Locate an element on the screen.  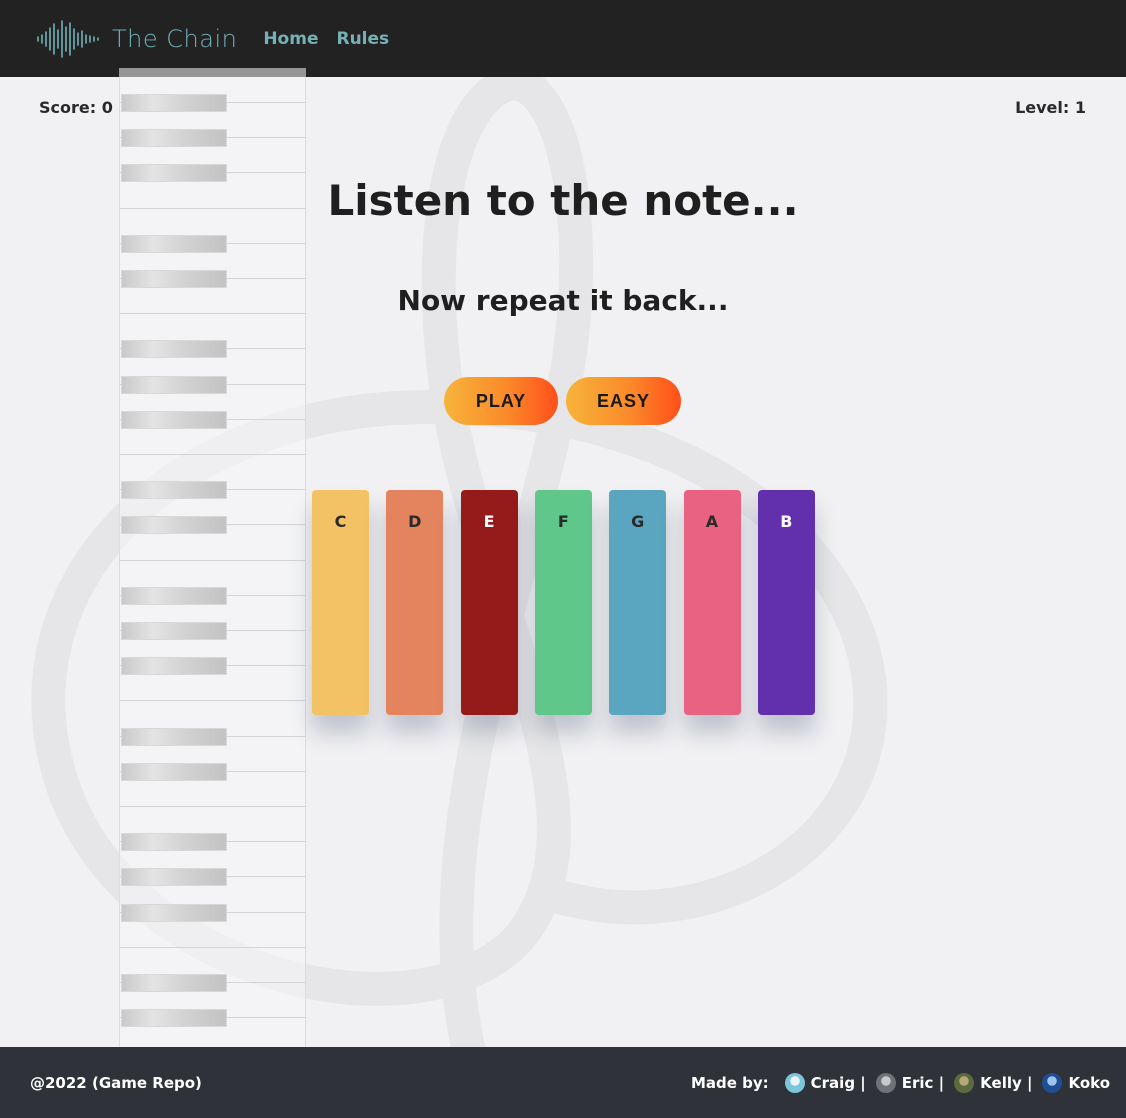
member-eric: Eric | is located at coordinates (910, 1082).